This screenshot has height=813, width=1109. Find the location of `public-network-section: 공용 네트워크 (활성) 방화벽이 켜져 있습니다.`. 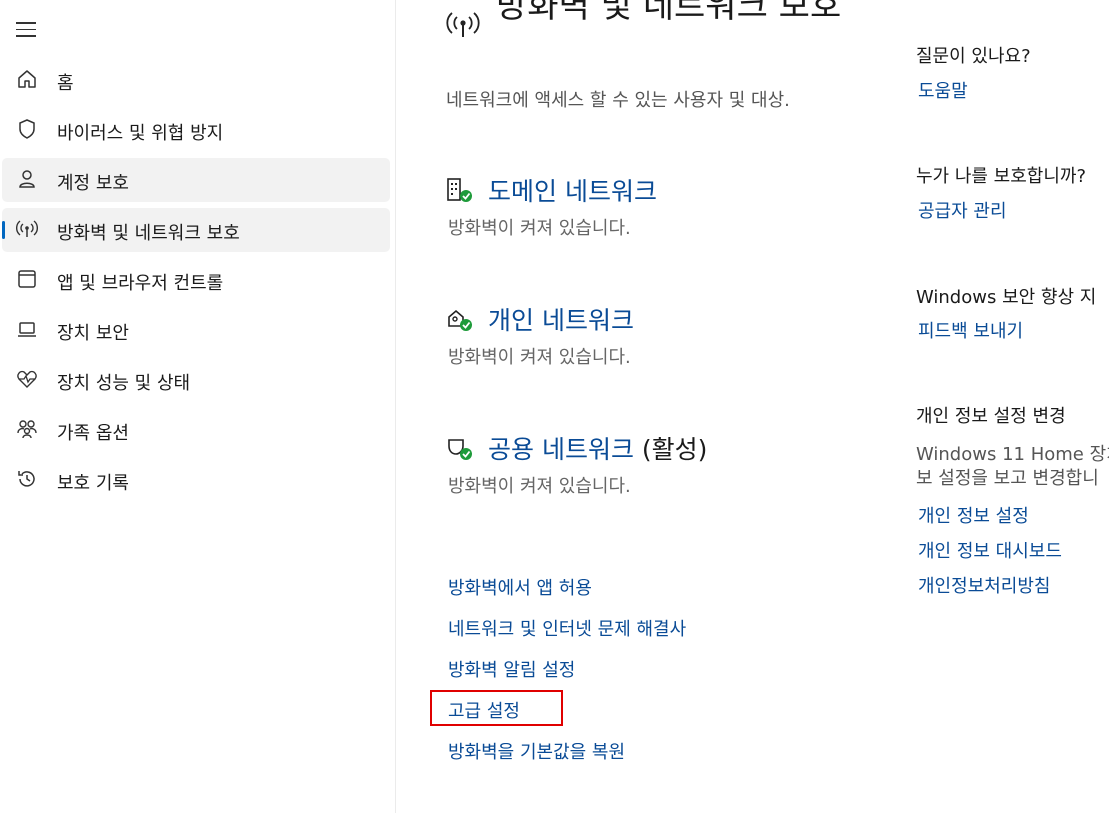

public-network-section: 공용 네트워크 (활성) 방화벽이 켜져 있습니다. is located at coordinates (661, 465).